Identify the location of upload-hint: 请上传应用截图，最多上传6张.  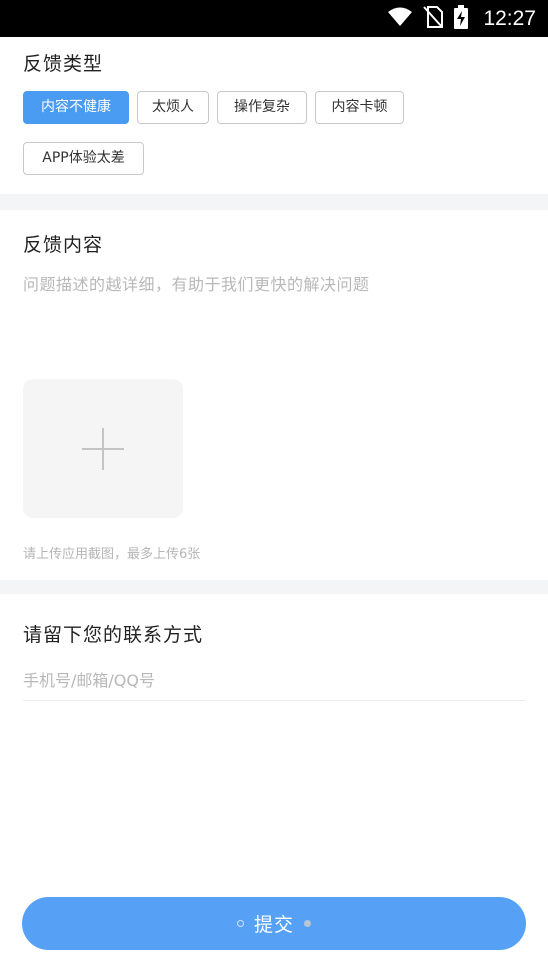
(112, 554).